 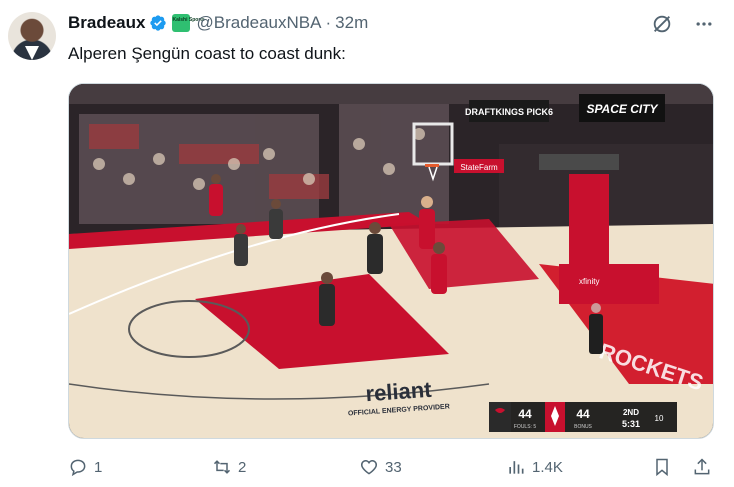 I want to click on header-icons, so click(x=683, y=24).